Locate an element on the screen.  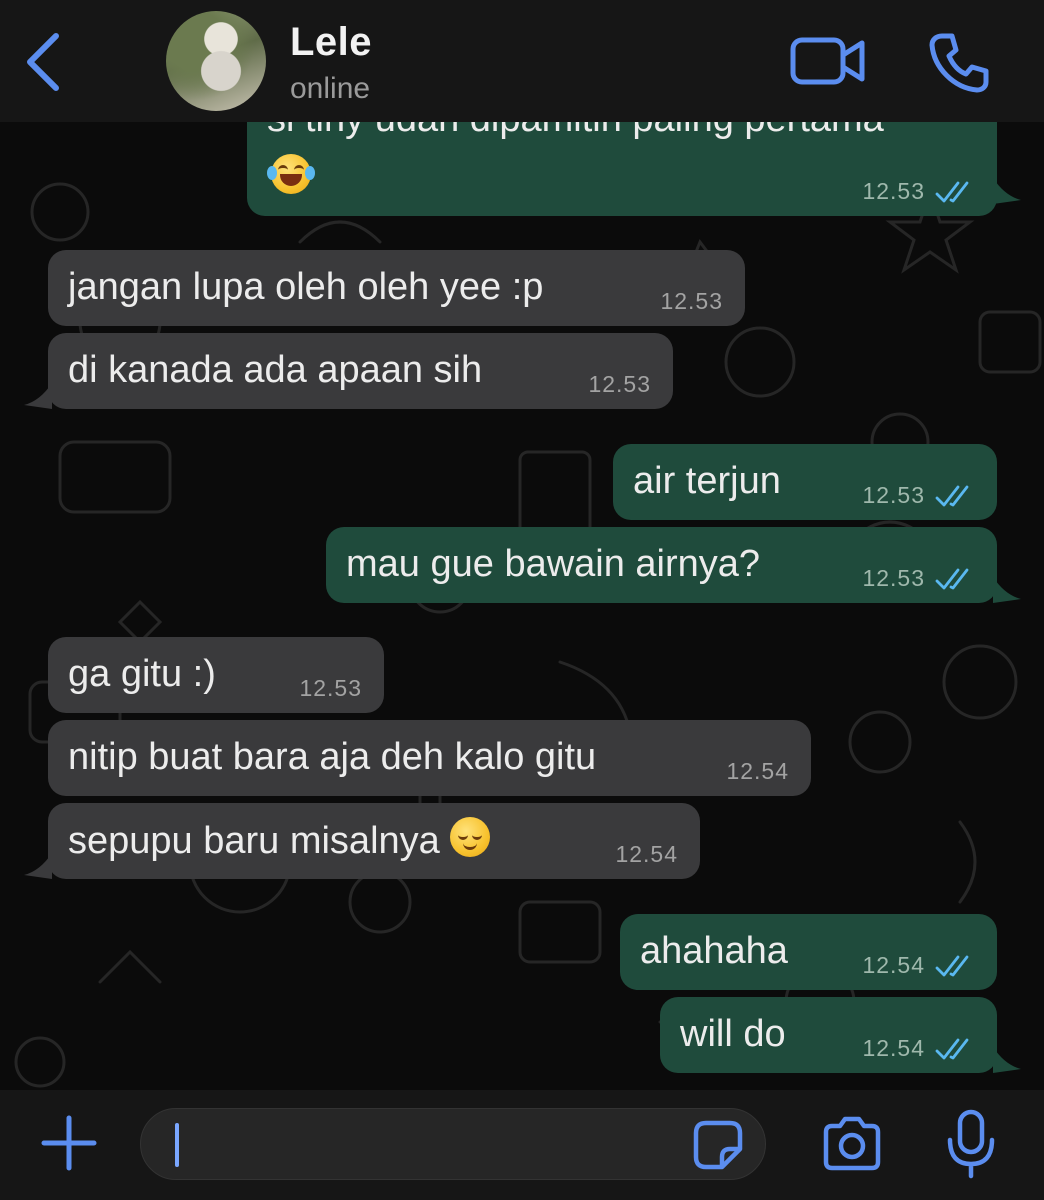
message-text: ahahaha is located at coordinates (714, 951).